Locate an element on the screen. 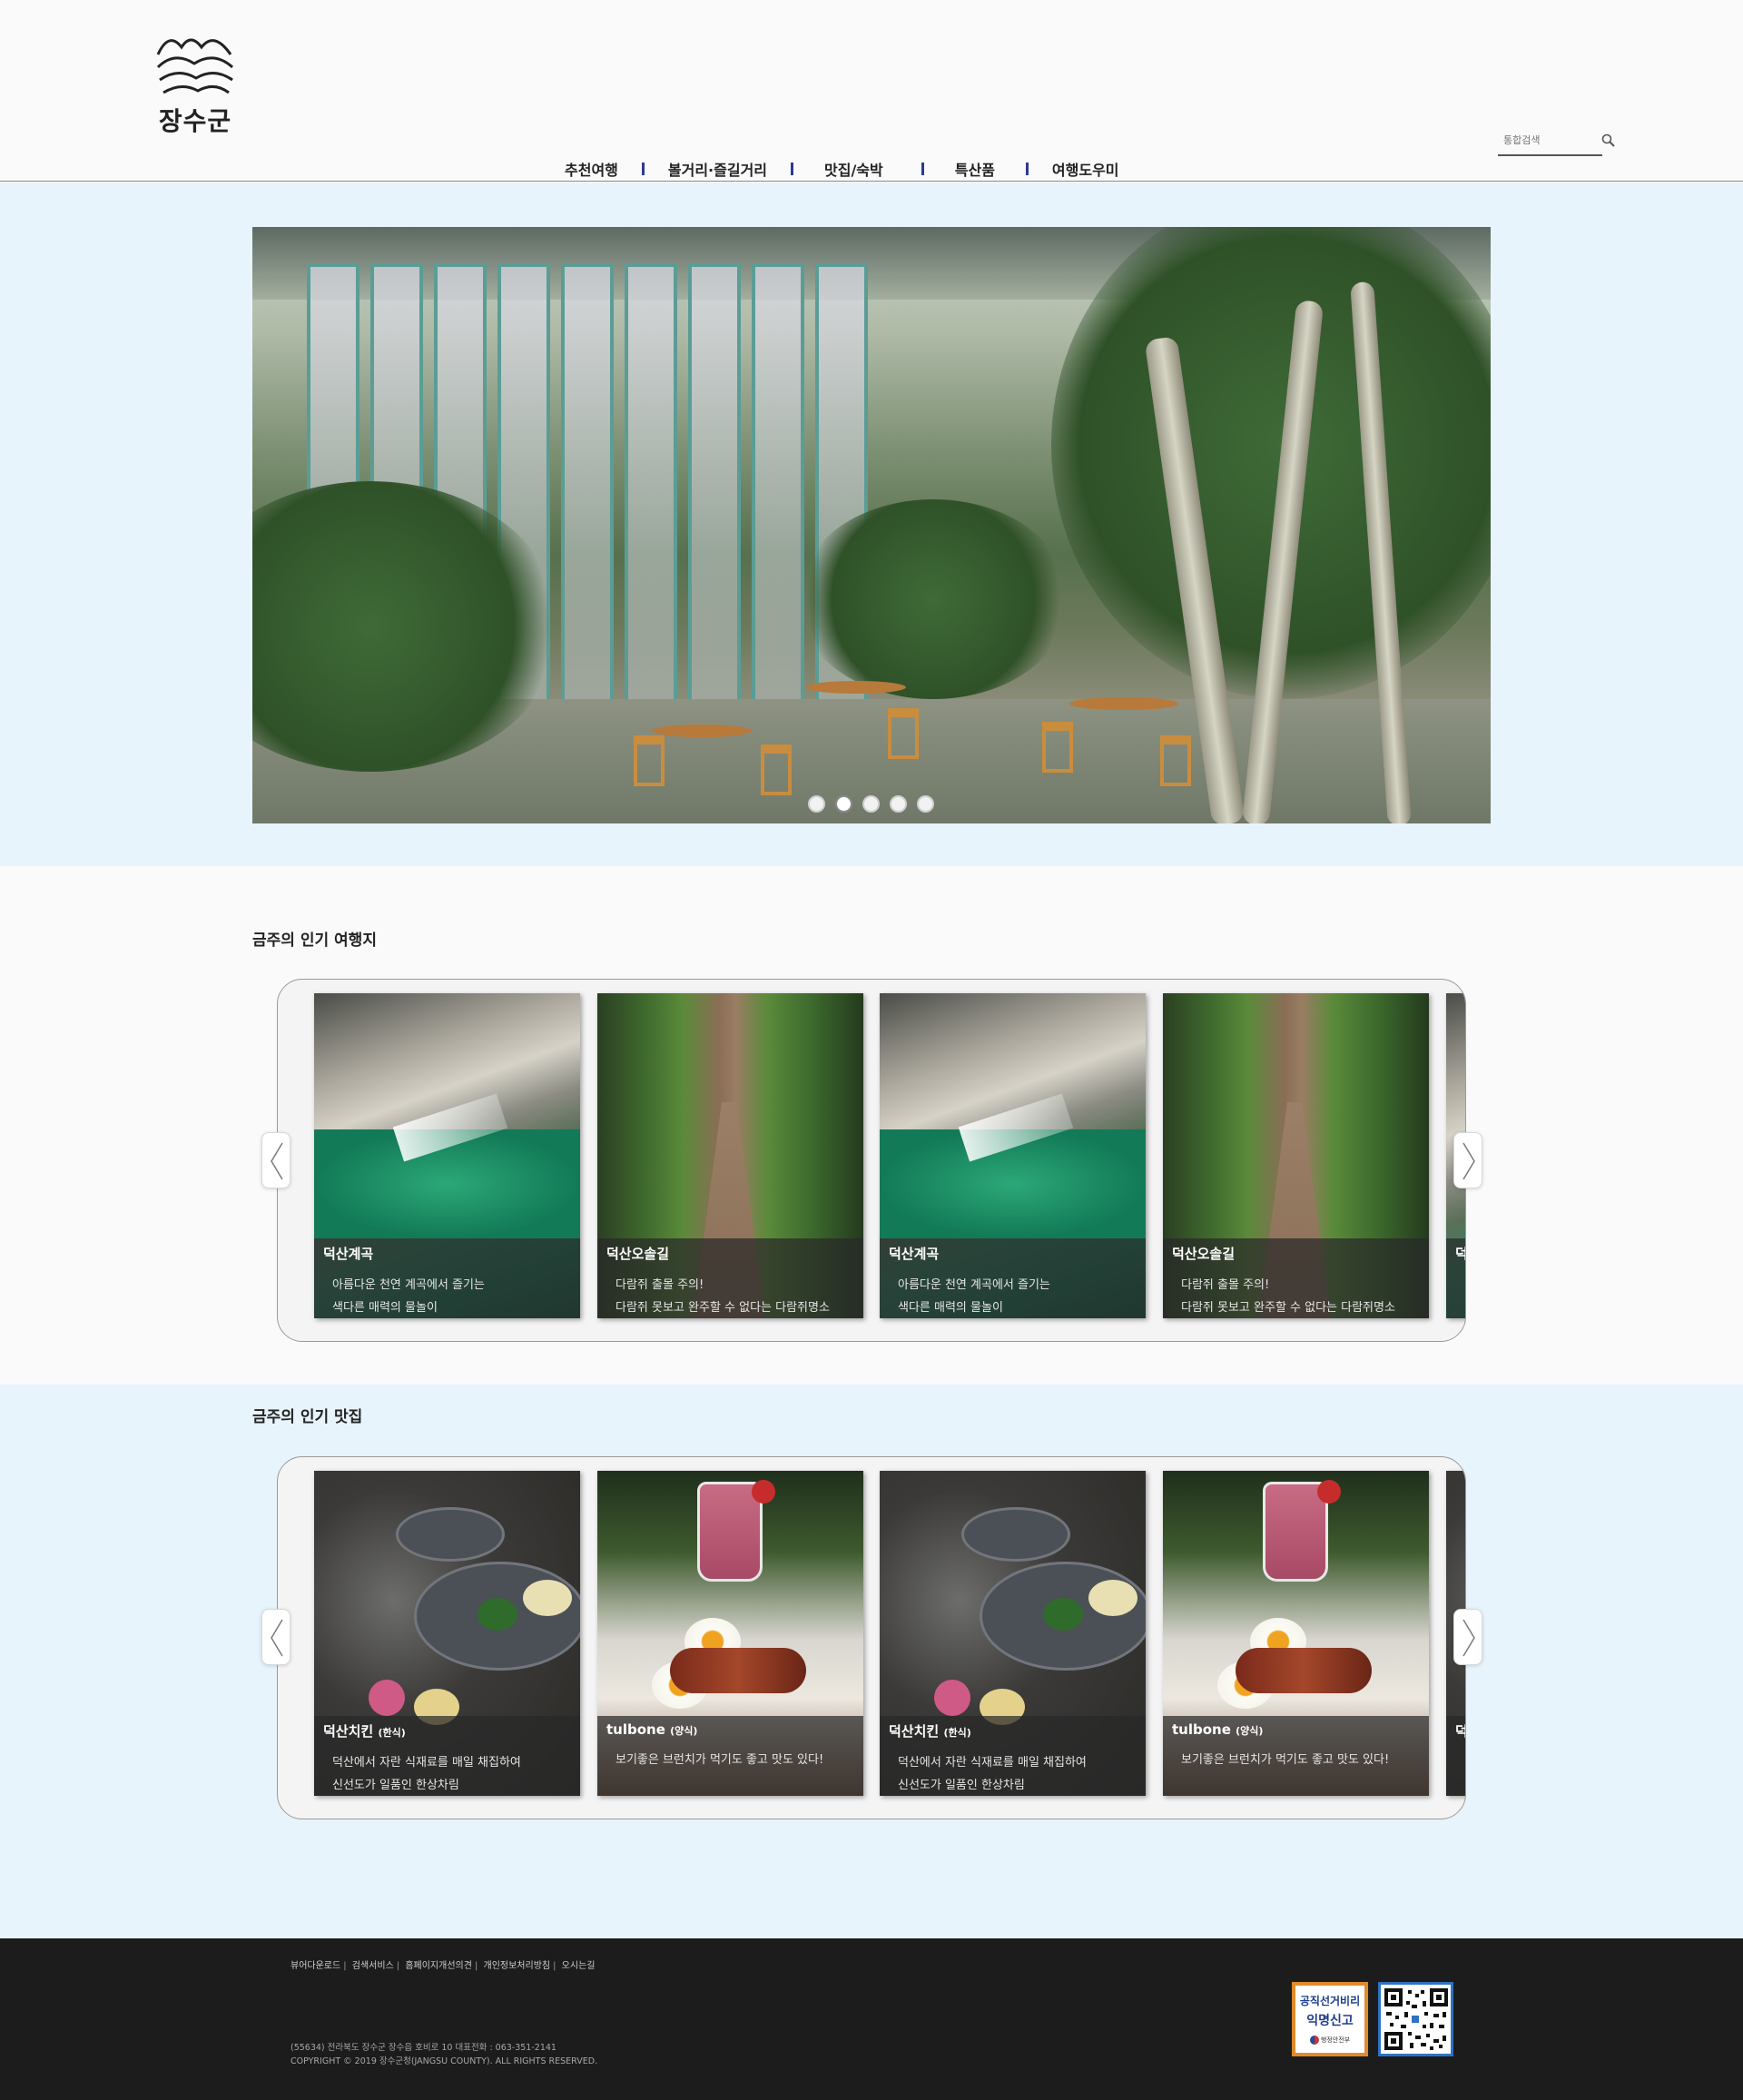 This screenshot has width=1743, height=2100. footer-link-feedback: 홈페이지개선의견 is located at coordinates (438, 1966).